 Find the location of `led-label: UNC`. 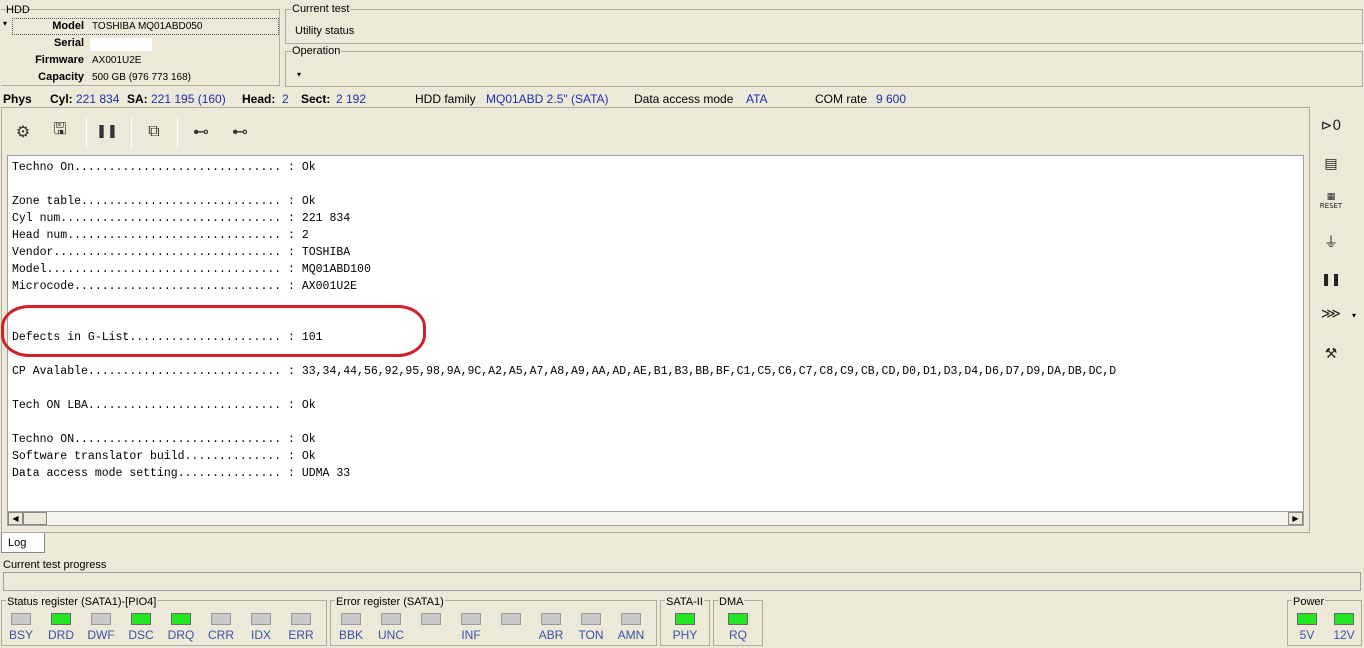

led-label: UNC is located at coordinates (391, 635).